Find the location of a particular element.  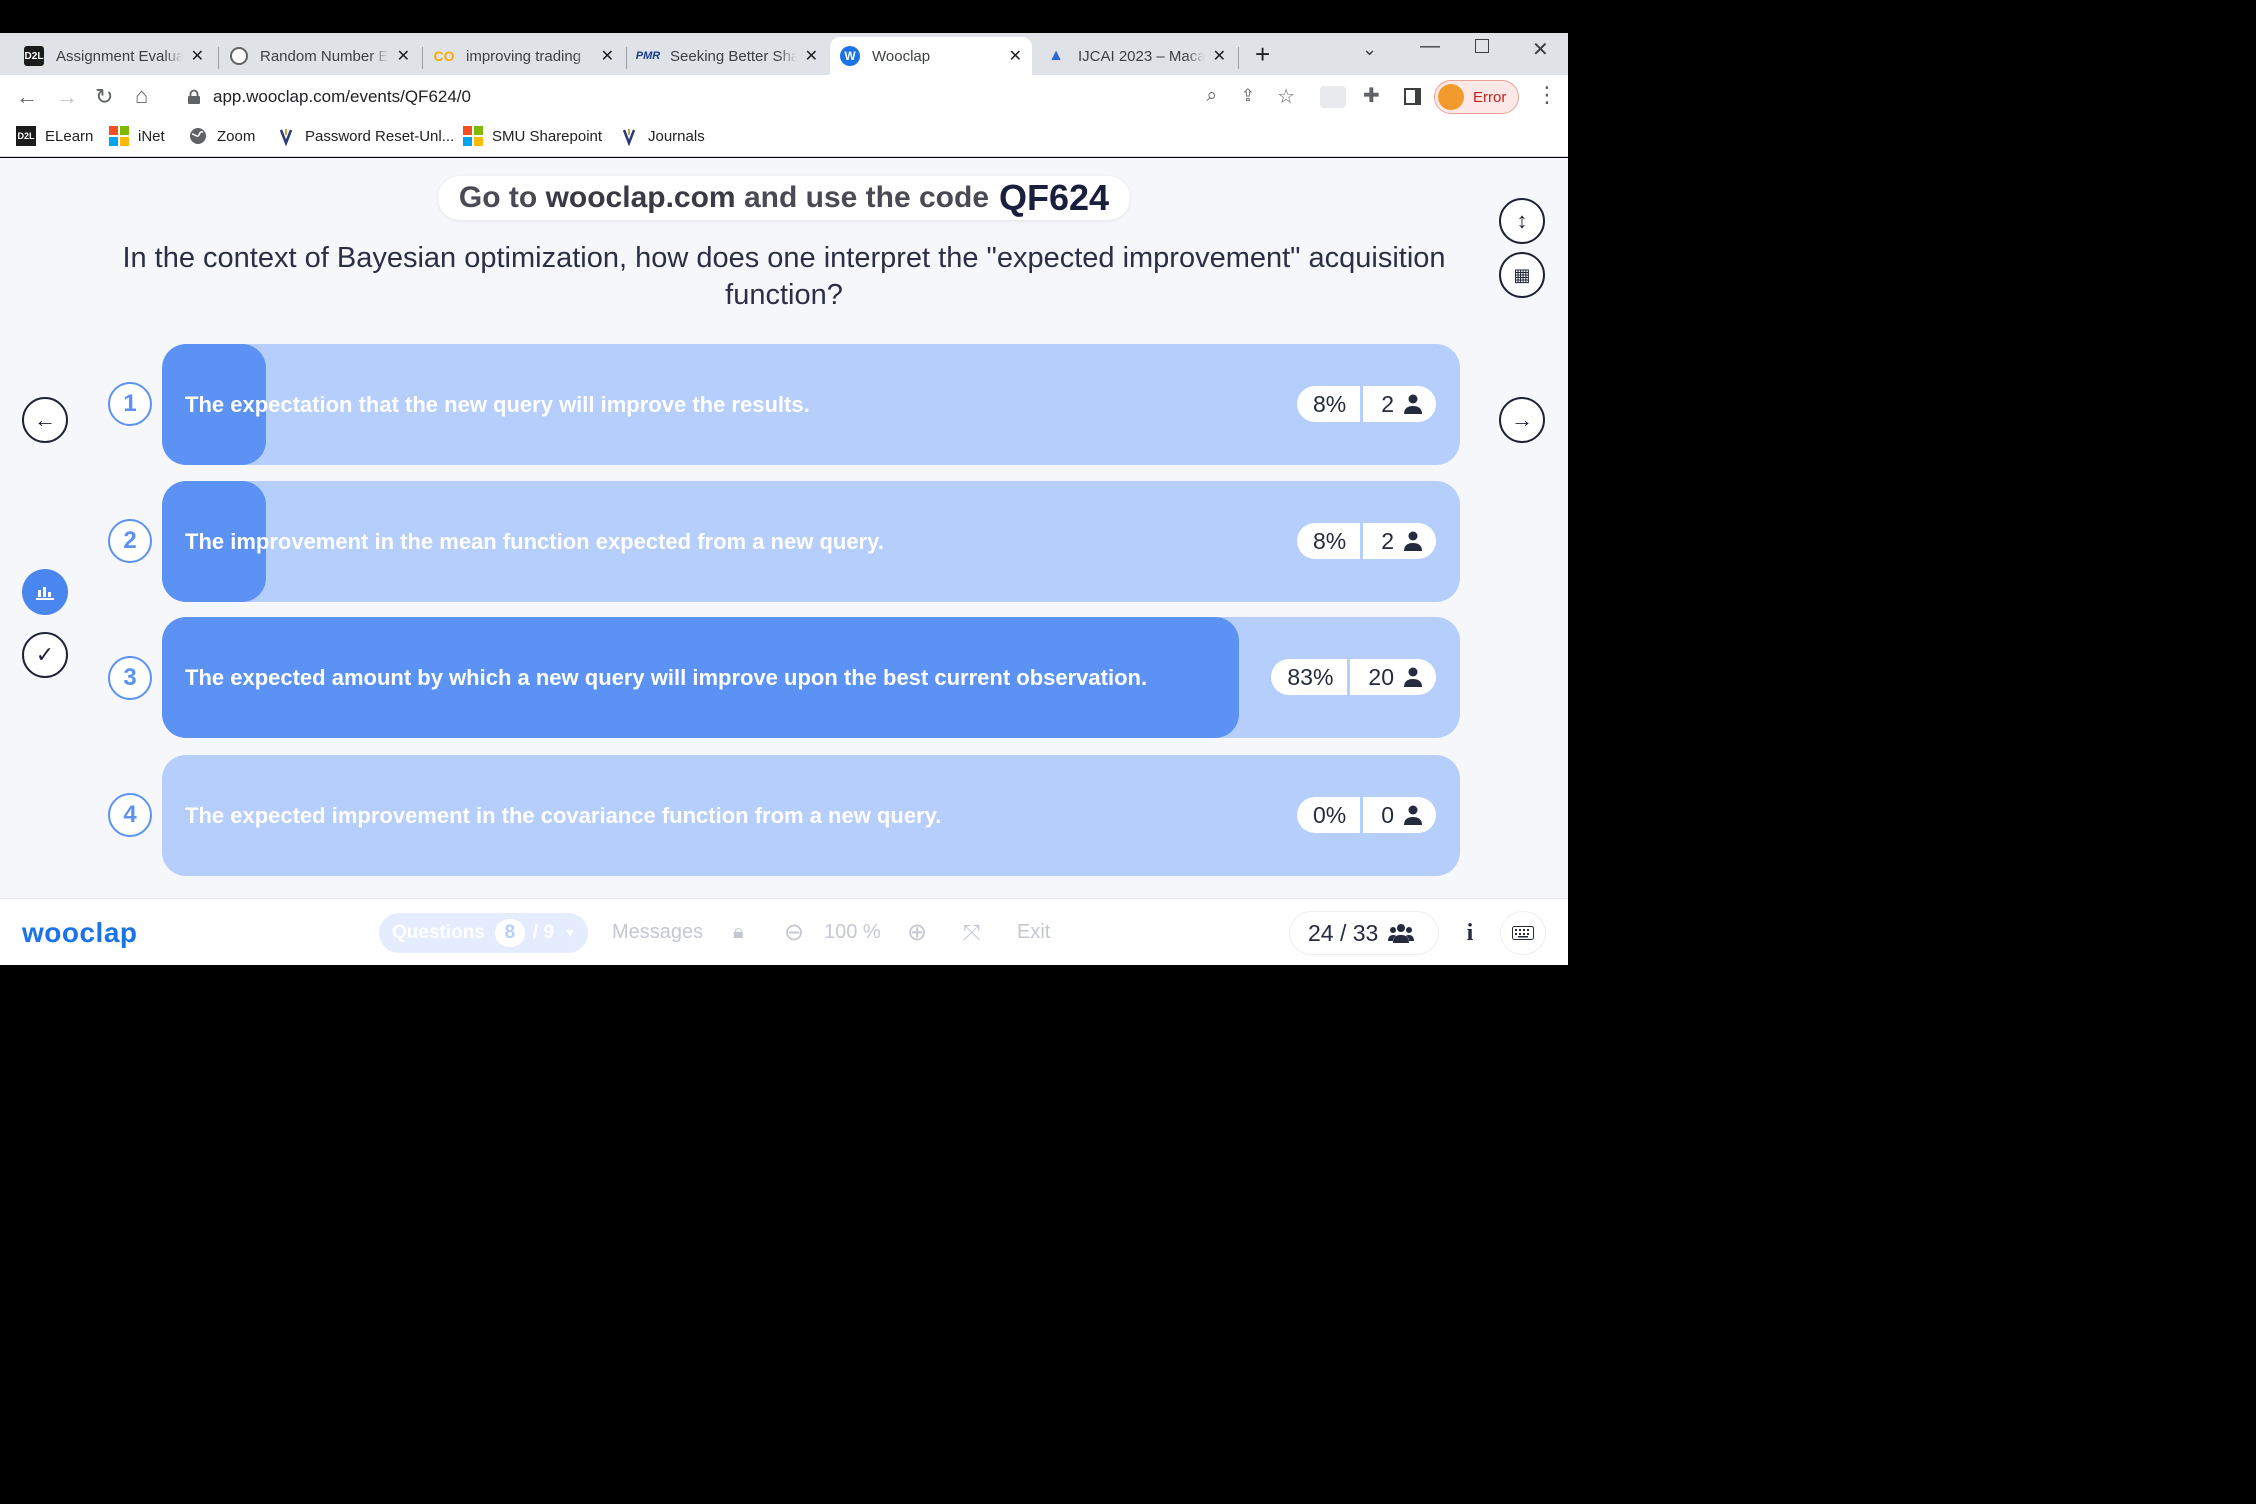

banner-middle: and use the code is located at coordinates (866, 197).